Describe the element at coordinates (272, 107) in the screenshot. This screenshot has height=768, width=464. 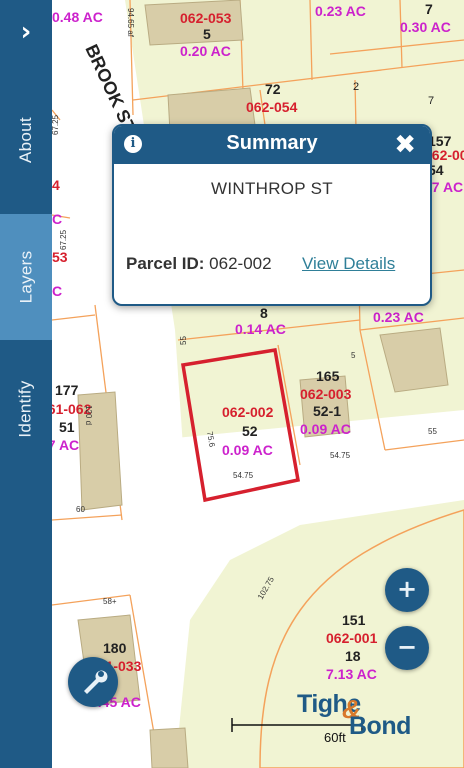
I see `parcel-id-label: 062-054` at that location.